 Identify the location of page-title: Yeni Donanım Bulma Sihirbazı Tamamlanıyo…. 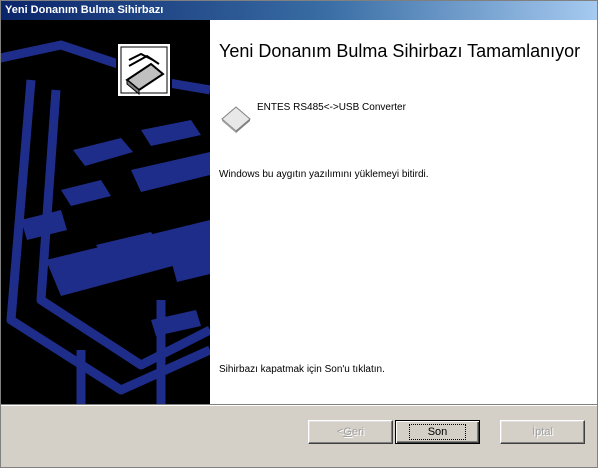
(400, 51).